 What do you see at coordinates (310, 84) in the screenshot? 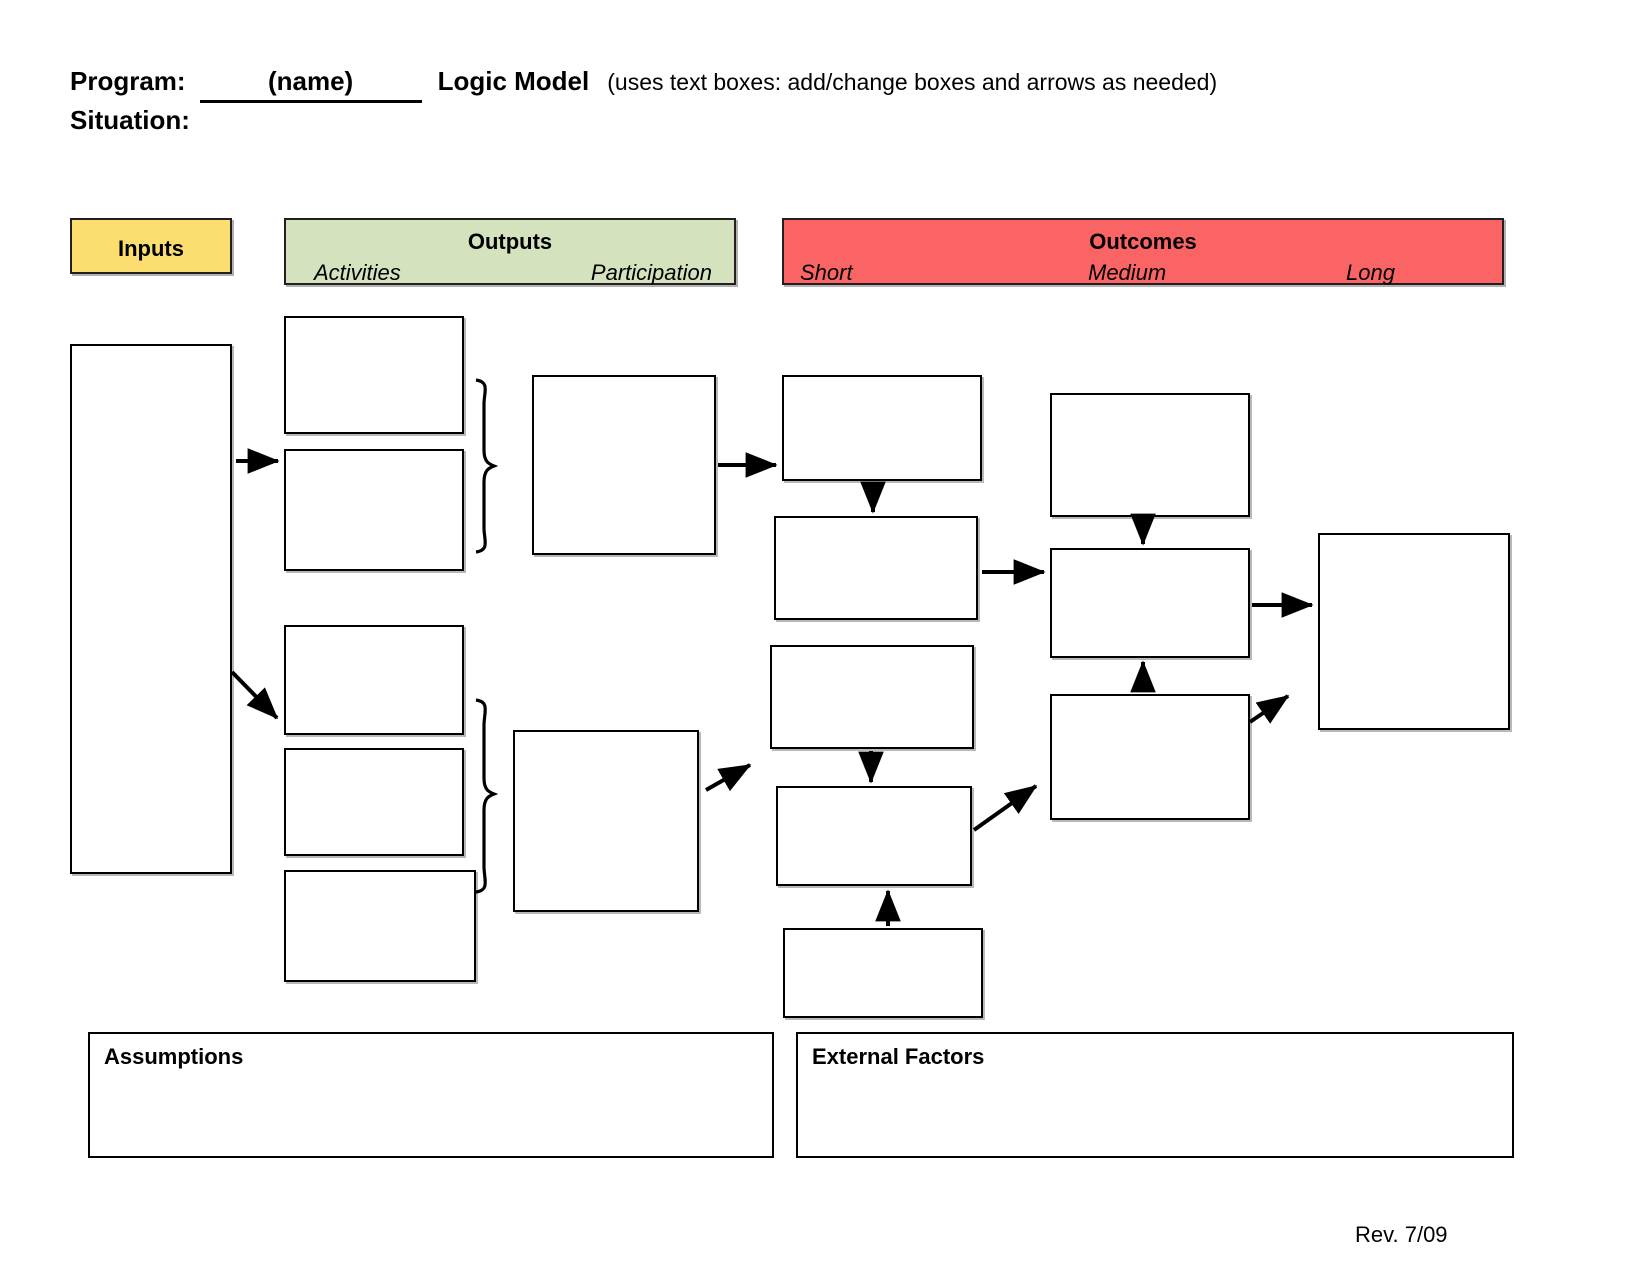
I see `program-name-field: (name)` at bounding box center [310, 84].